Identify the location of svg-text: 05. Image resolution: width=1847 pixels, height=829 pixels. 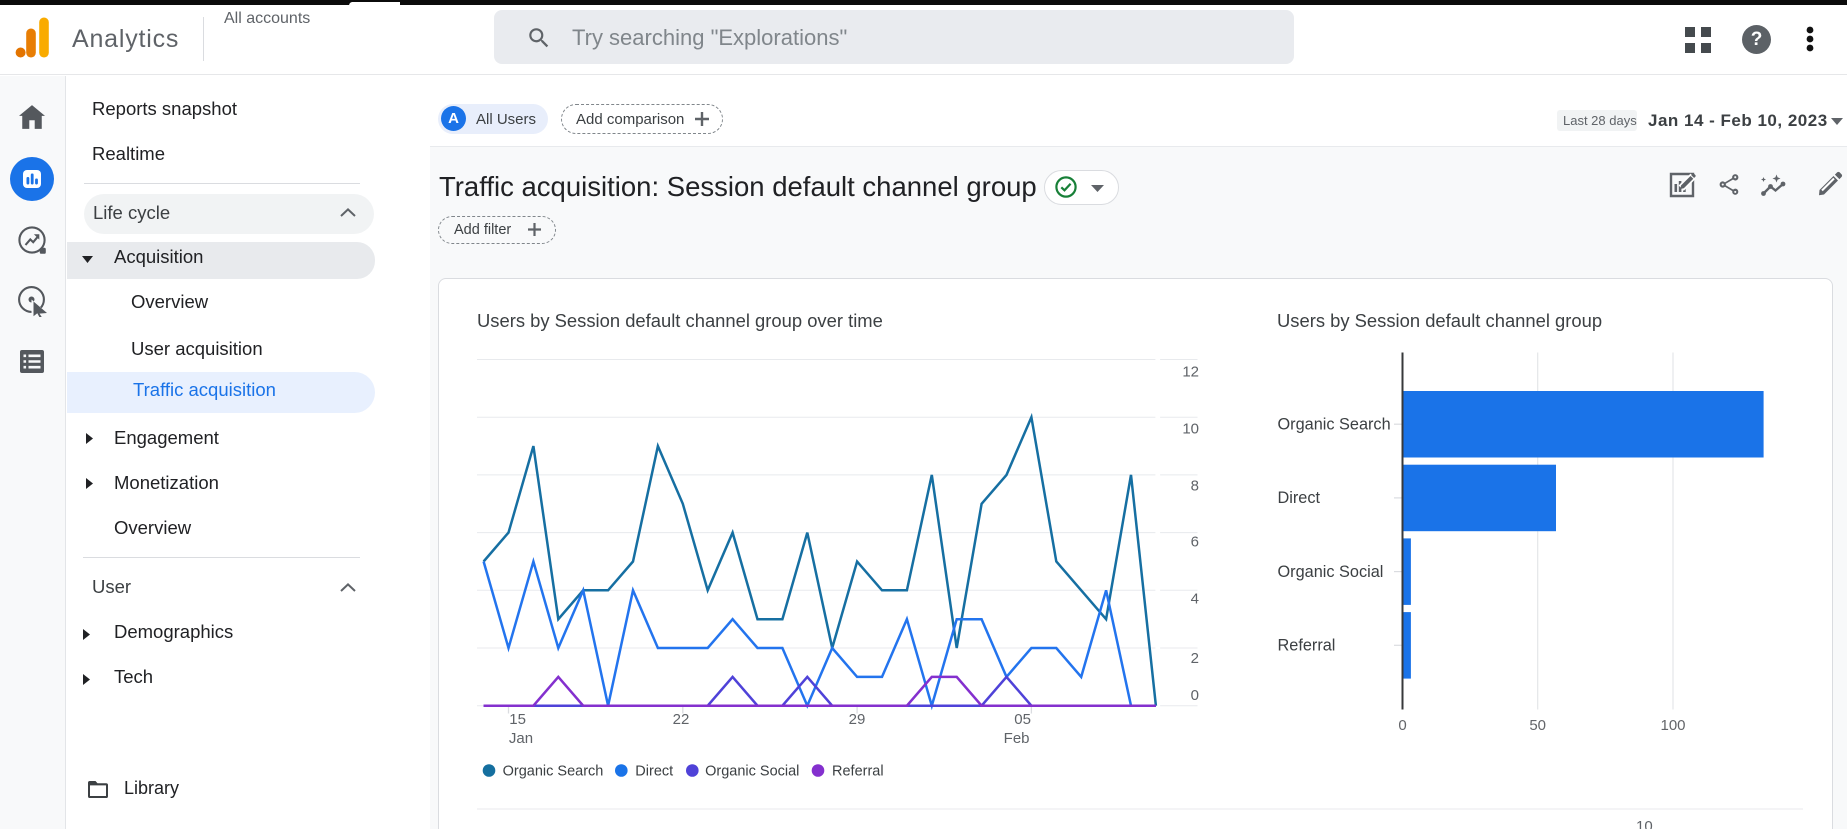
(1022, 719).